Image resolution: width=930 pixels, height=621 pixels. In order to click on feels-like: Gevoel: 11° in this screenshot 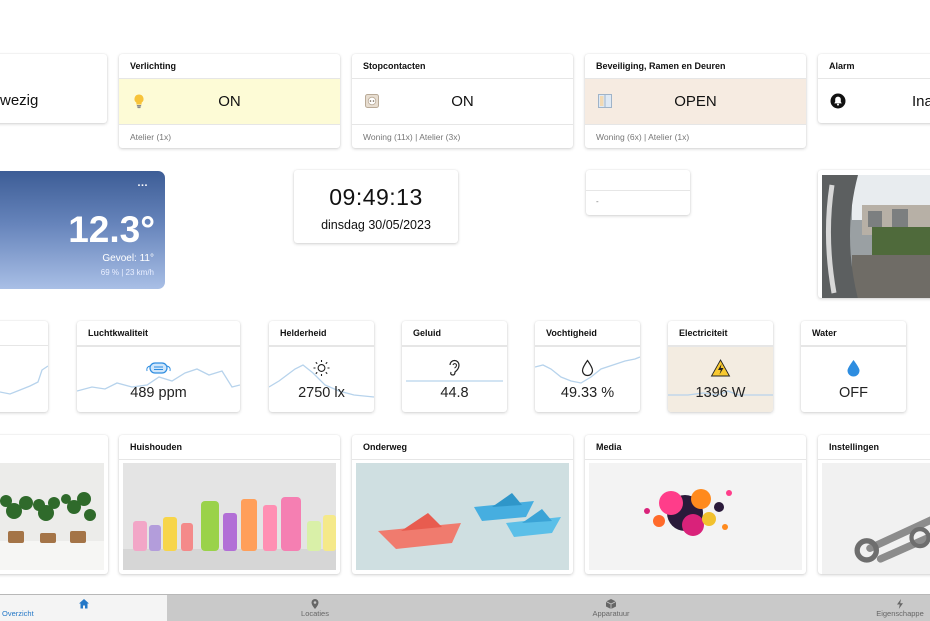, I will do `click(128, 258)`.